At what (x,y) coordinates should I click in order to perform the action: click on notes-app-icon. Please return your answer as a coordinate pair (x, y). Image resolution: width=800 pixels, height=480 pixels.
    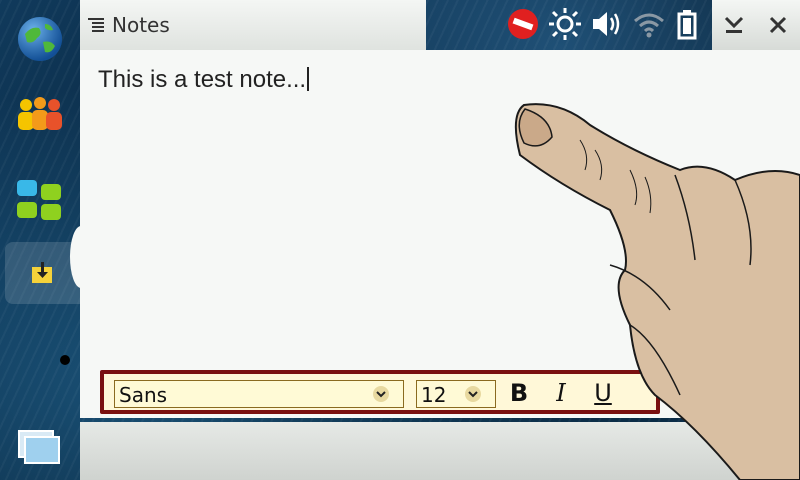
    Looking at the image, I should click on (41, 272).